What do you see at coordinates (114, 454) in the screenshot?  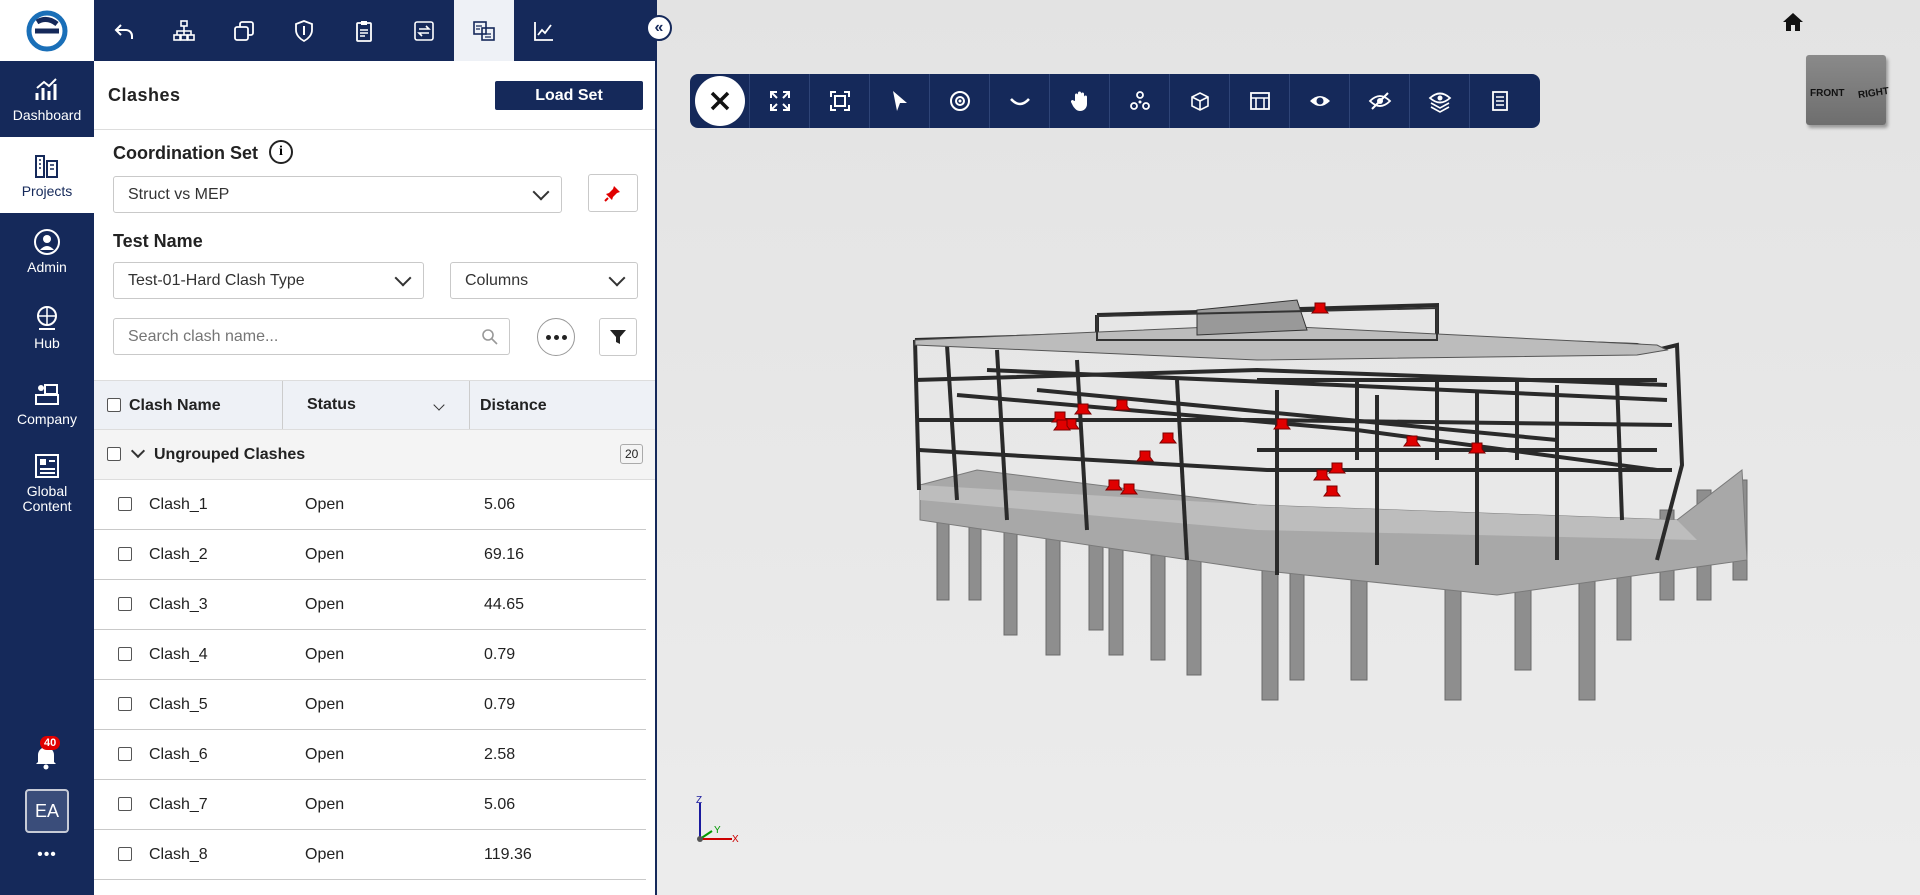 I see `group-checkbox` at bounding box center [114, 454].